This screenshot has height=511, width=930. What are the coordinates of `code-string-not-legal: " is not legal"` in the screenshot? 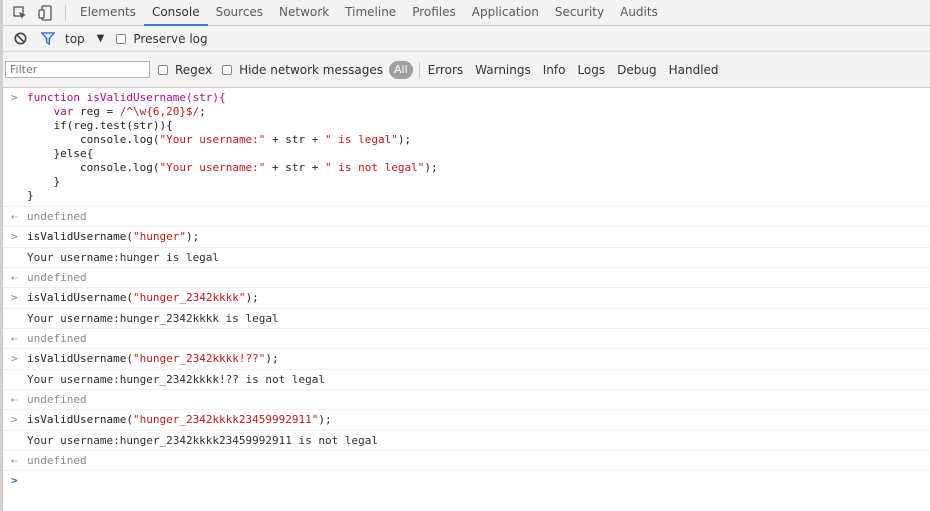 It's located at (375, 167).